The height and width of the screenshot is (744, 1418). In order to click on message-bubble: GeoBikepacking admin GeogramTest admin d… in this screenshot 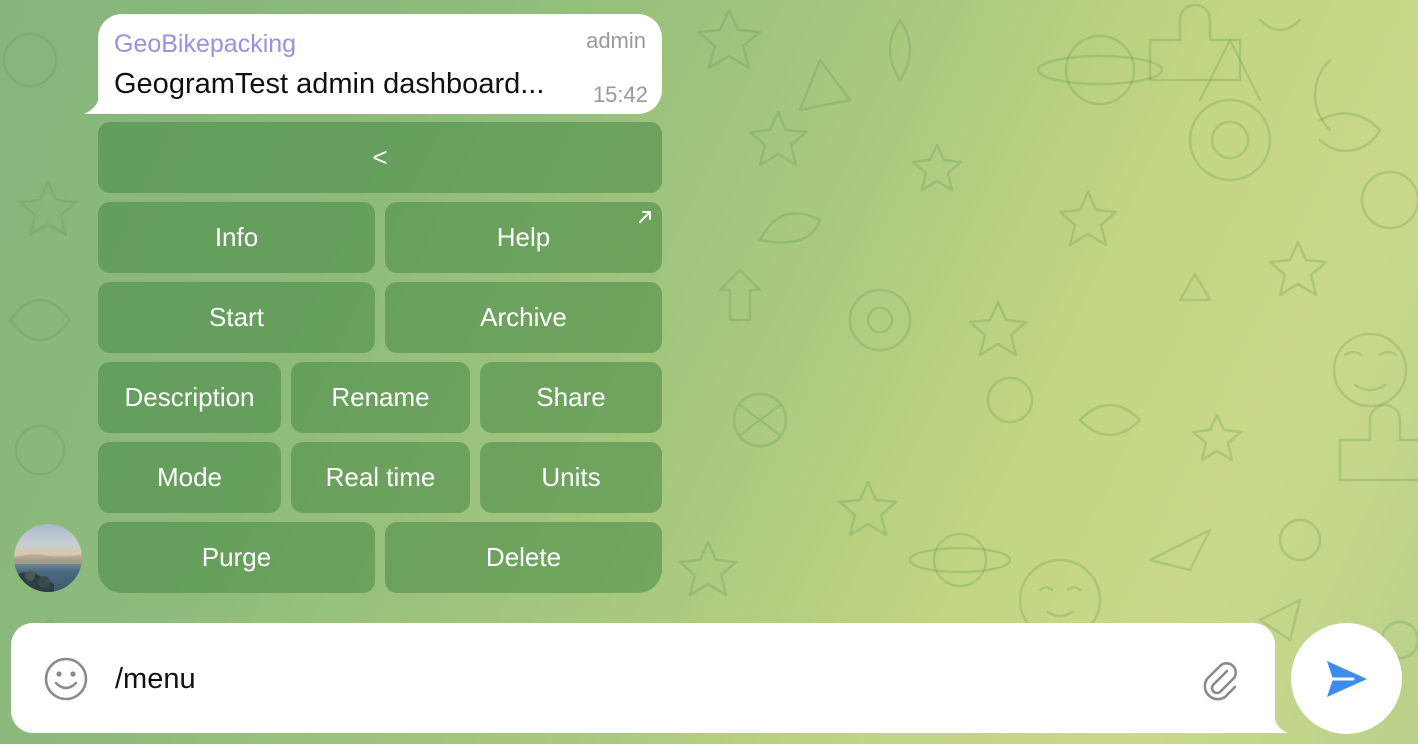, I will do `click(380, 64)`.